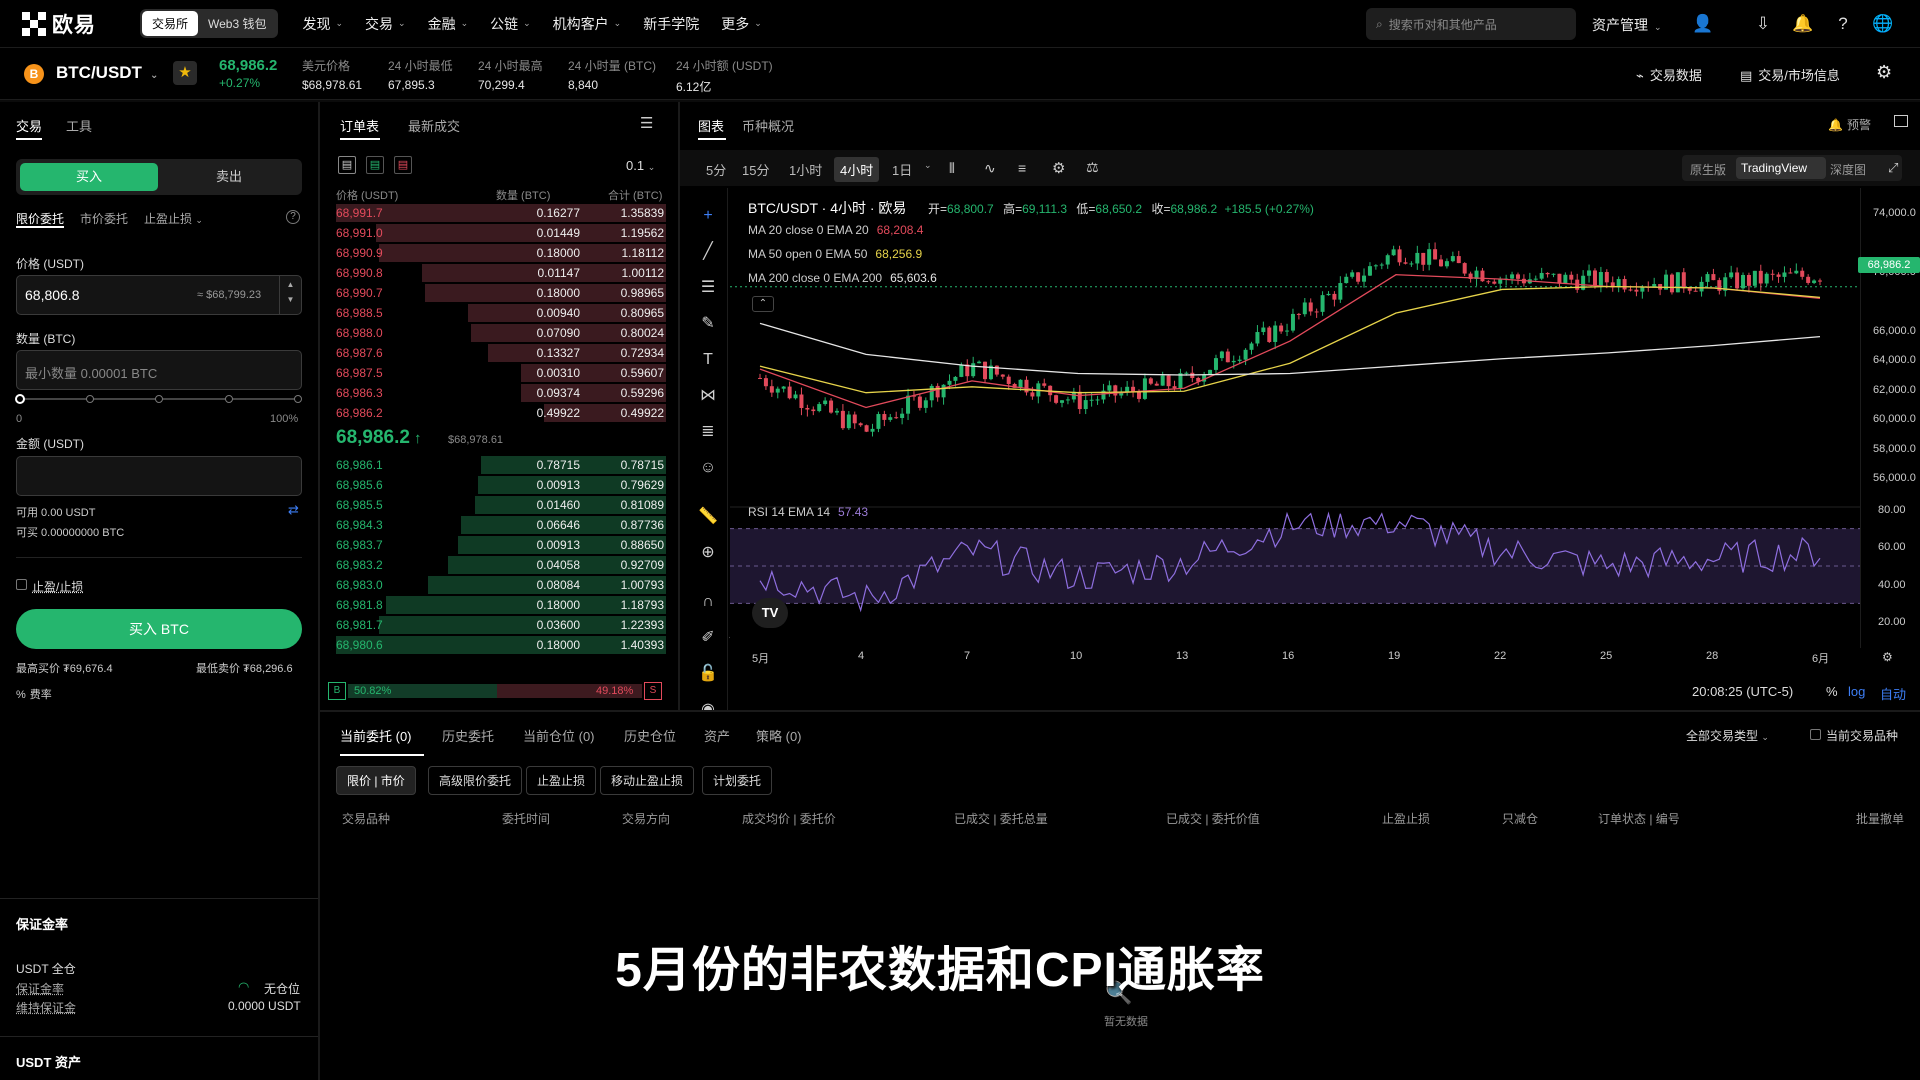  What do you see at coordinates (842, 278) in the screenshot?
I see `ma-legend-item: MA 200 close 0 EMA 200 65,603.6` at bounding box center [842, 278].